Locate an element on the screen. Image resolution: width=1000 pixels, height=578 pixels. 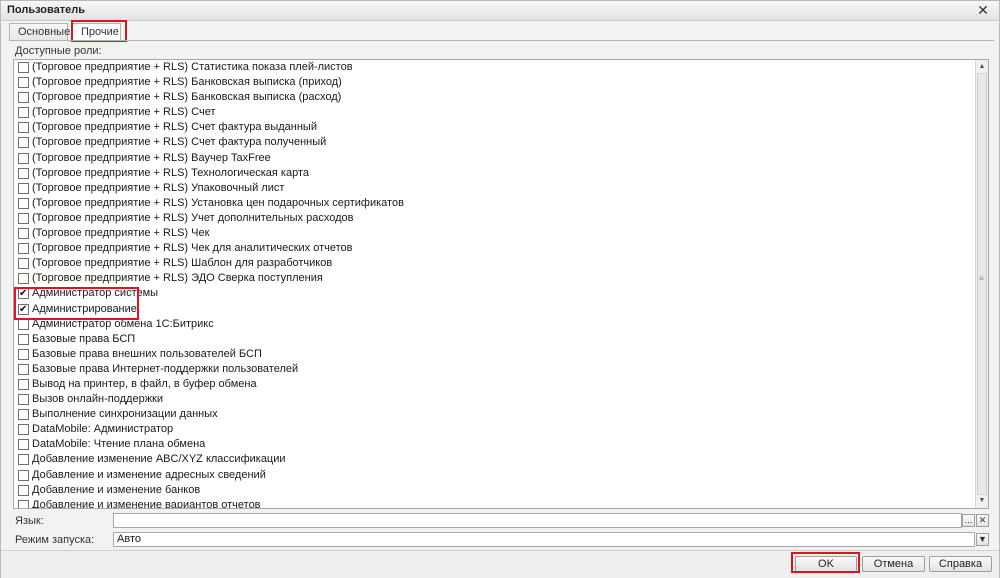
launch-mode-field: Авто is located at coordinates (544, 539).